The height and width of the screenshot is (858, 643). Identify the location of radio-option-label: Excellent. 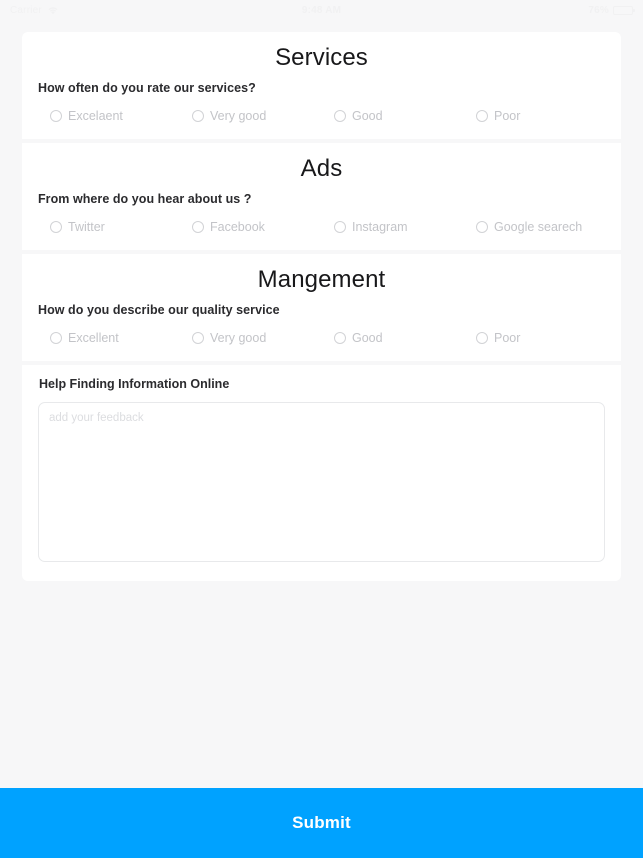
(93, 338).